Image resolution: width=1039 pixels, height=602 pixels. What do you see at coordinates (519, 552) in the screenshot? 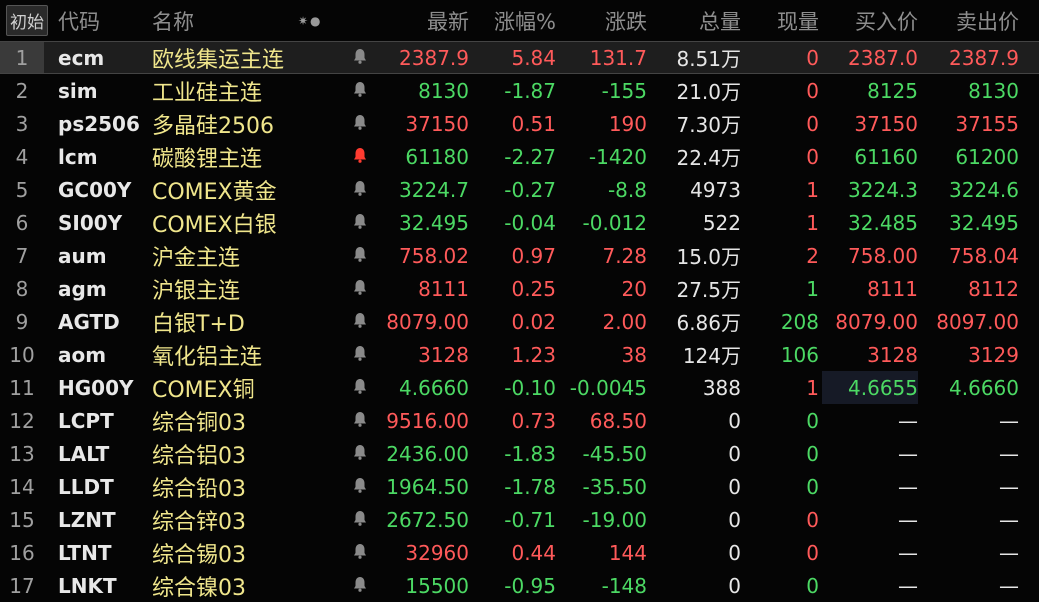
I see `table-row: 16 LTNT 综合锡03 32960 0.44 144 0 0 — —` at bounding box center [519, 552].